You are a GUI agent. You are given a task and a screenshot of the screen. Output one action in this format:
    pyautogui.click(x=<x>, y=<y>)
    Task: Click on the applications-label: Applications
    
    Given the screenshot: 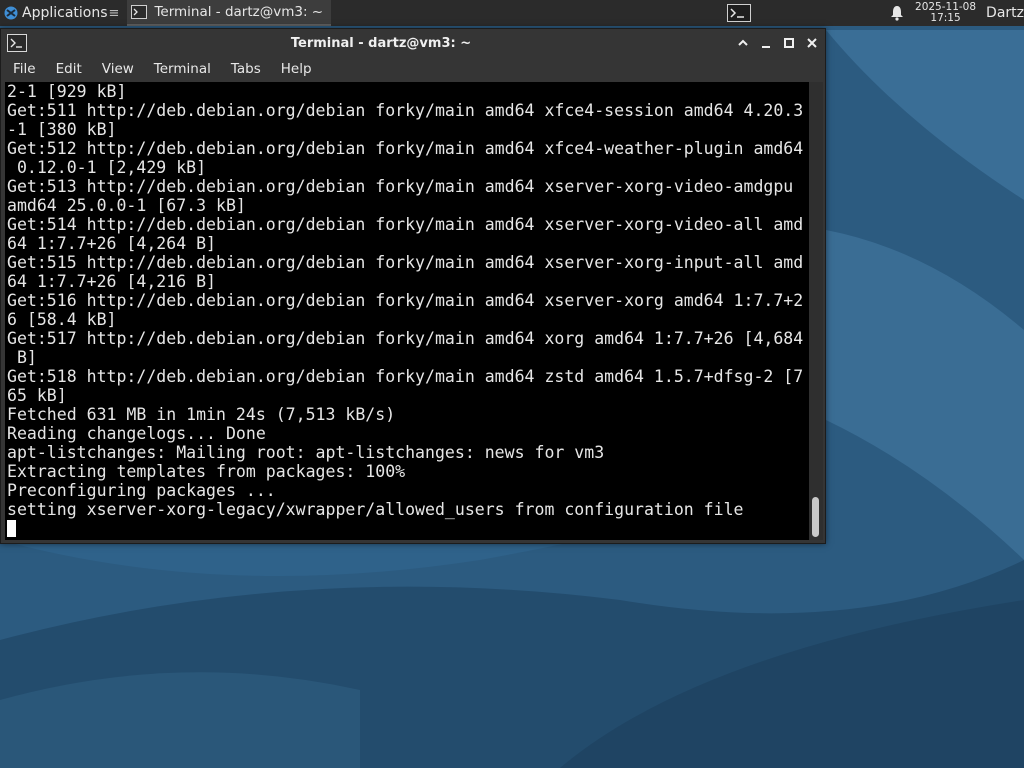 What is the action you would take?
    pyautogui.click(x=65, y=13)
    